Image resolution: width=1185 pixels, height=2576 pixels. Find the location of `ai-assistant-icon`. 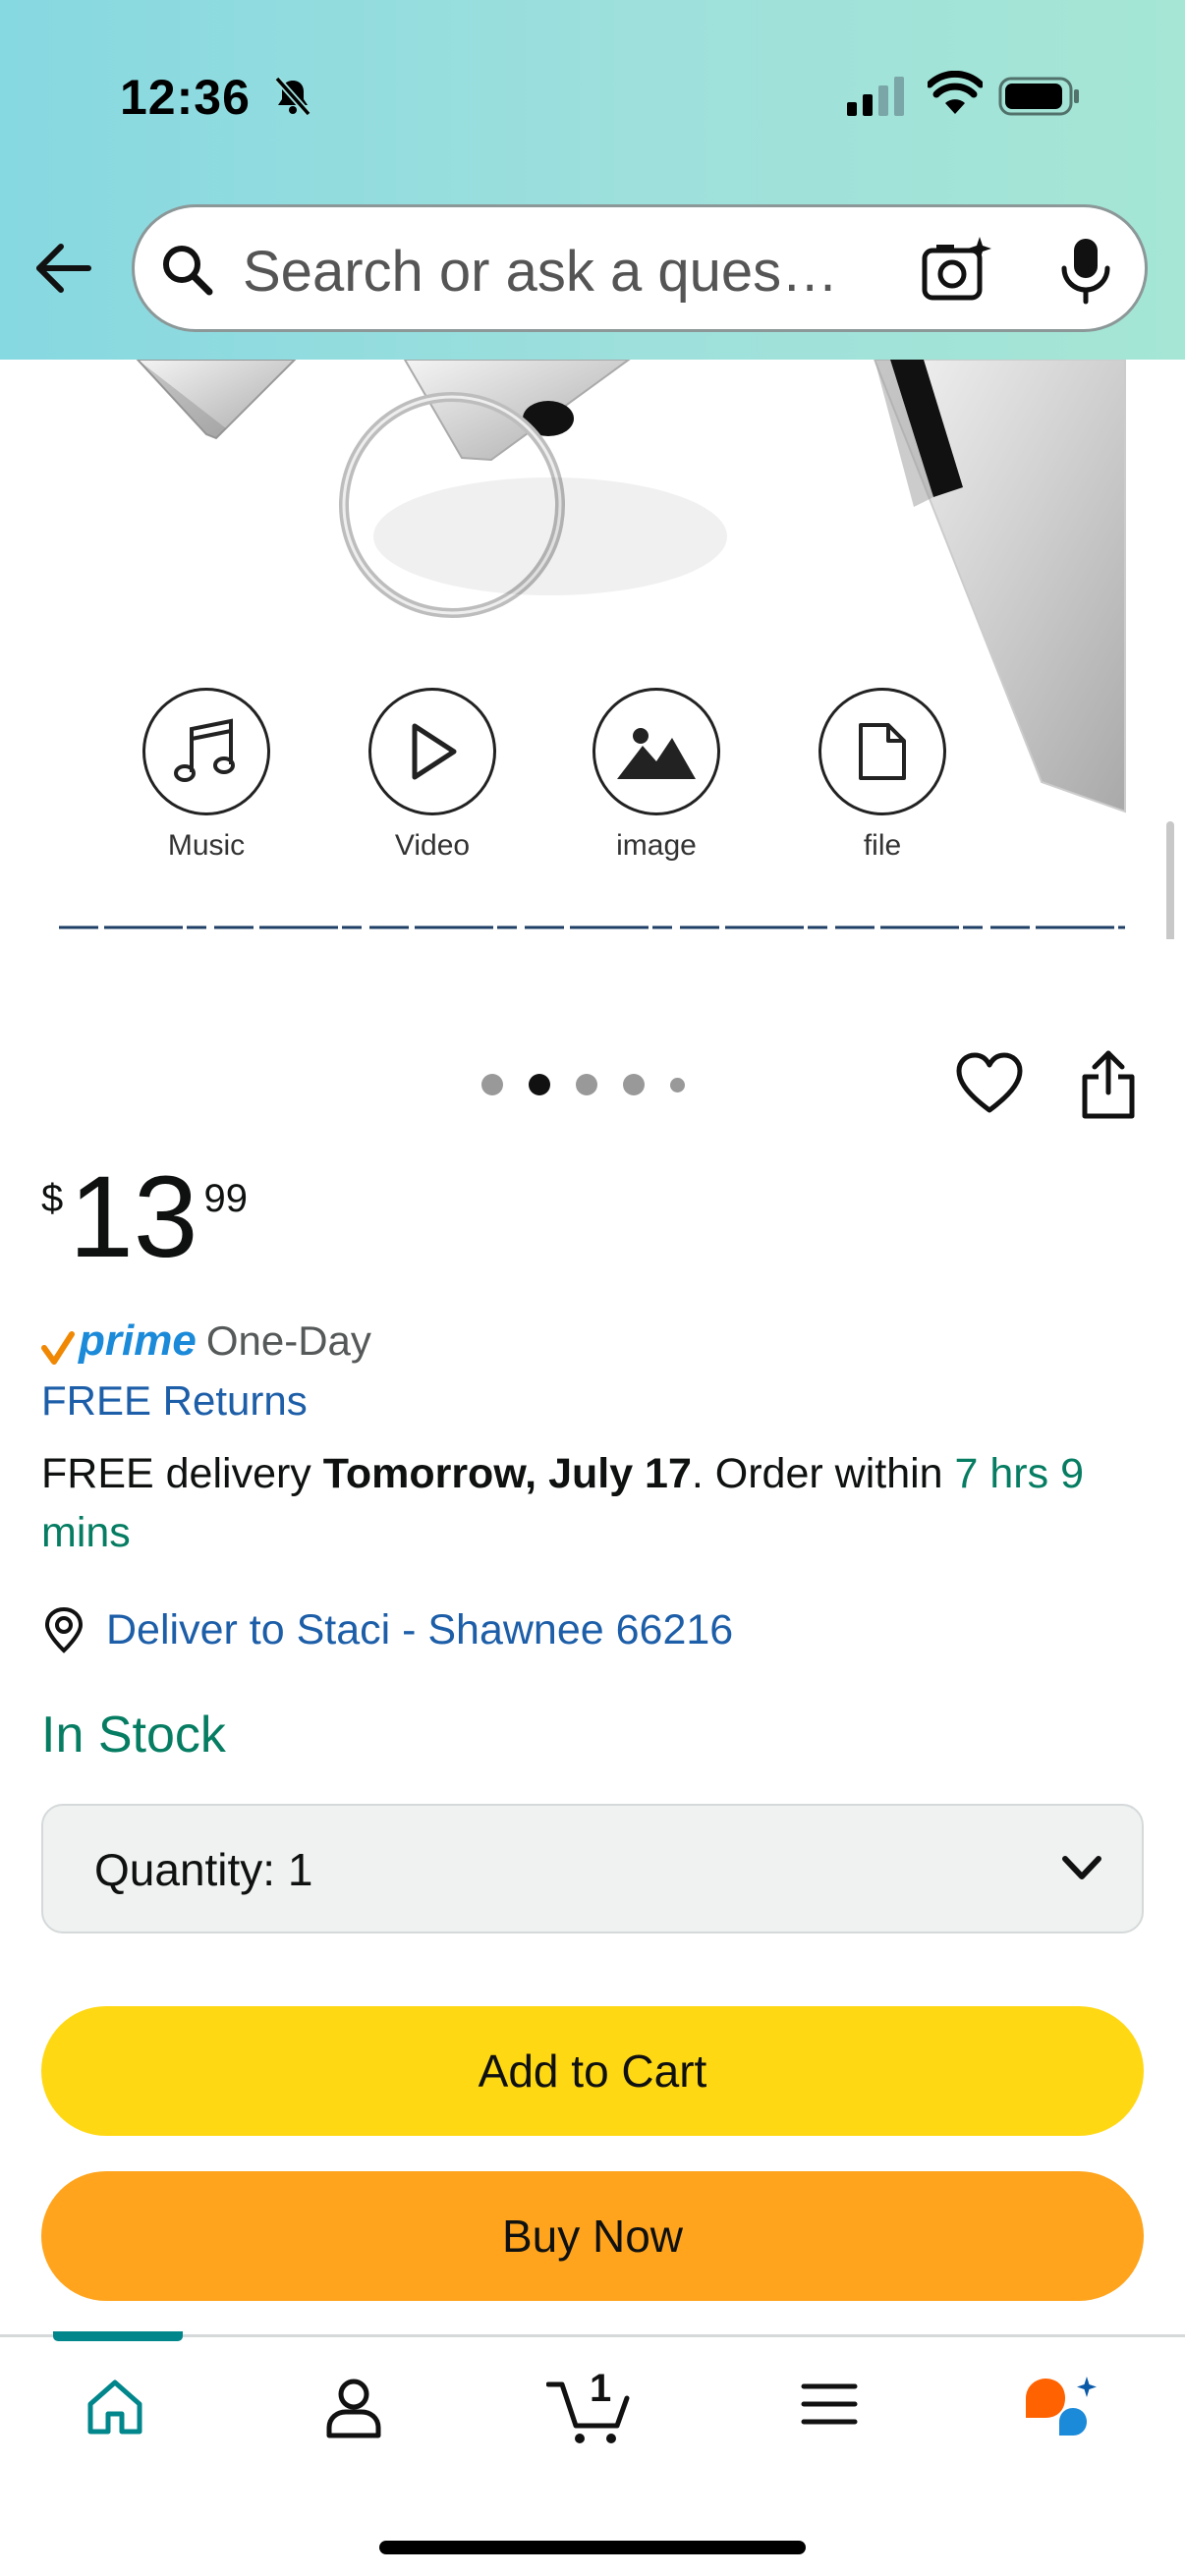

ai-assistant-icon is located at coordinates (1061, 2408).